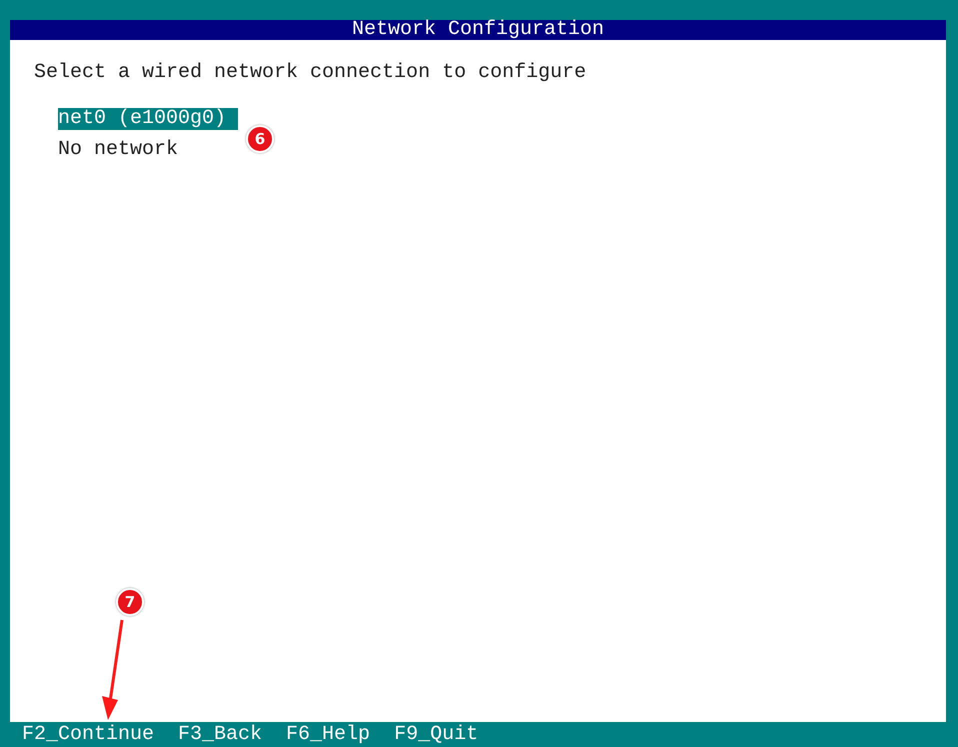 Image resolution: width=958 pixels, height=747 pixels. Describe the element at coordinates (311, 73) in the screenshot. I see `prompt-text: Select a wired network connection to configure` at that location.